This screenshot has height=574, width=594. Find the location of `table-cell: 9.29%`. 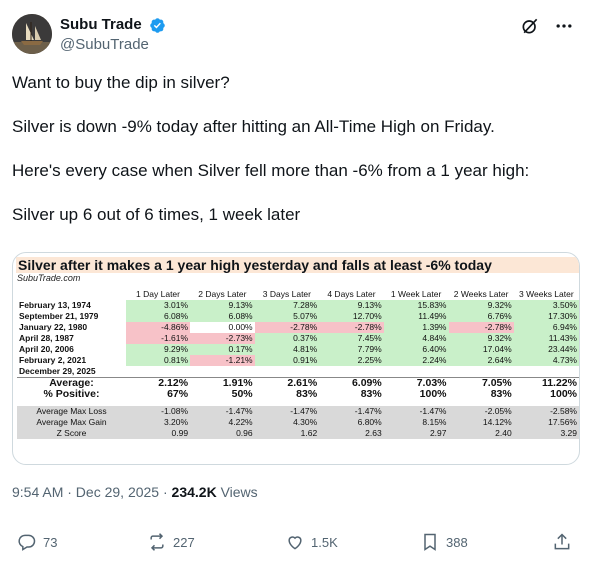

table-cell: 9.29% is located at coordinates (158, 349).